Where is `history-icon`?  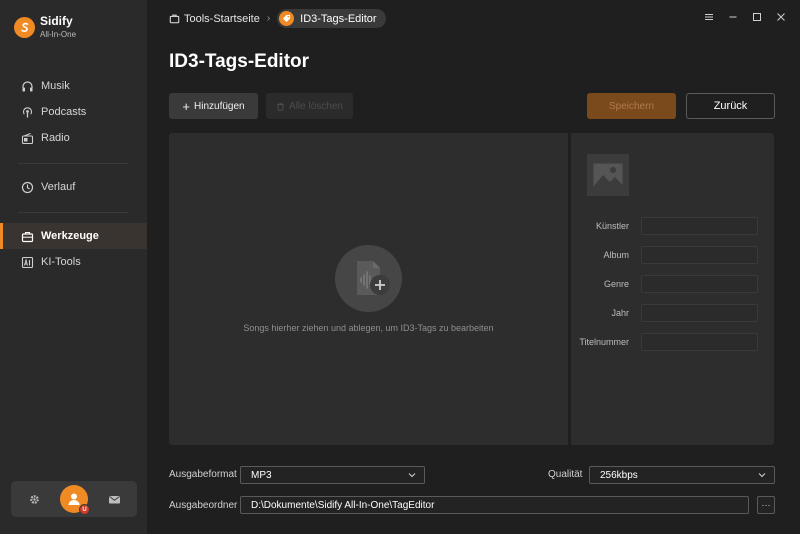 history-icon is located at coordinates (27, 187).